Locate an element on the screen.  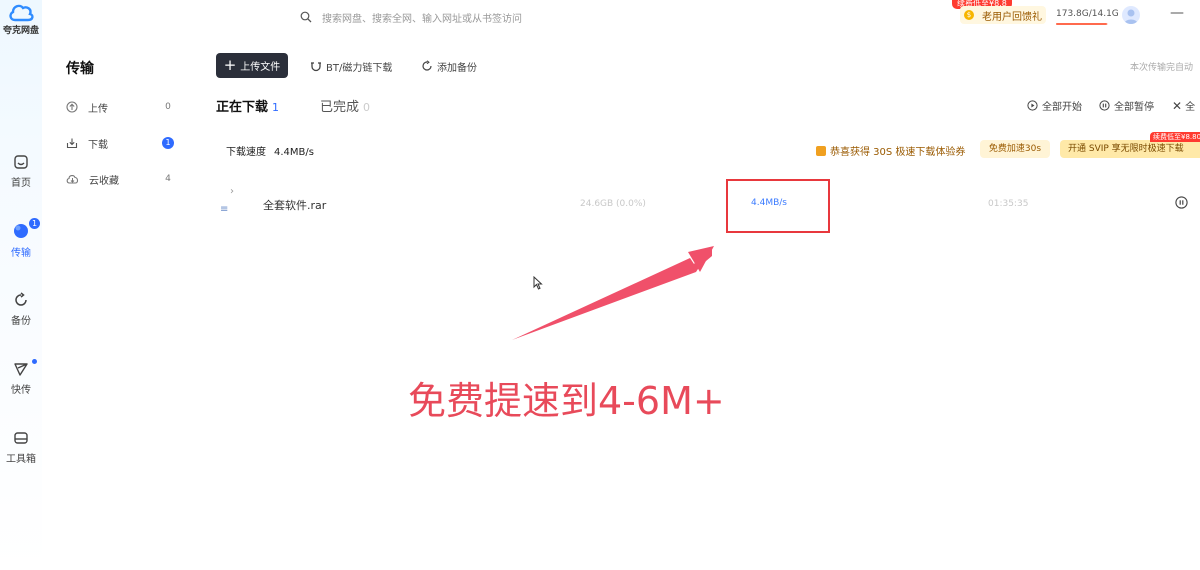
annotation-text: 免费提速到4-6M+ is located at coordinates (566, 401).